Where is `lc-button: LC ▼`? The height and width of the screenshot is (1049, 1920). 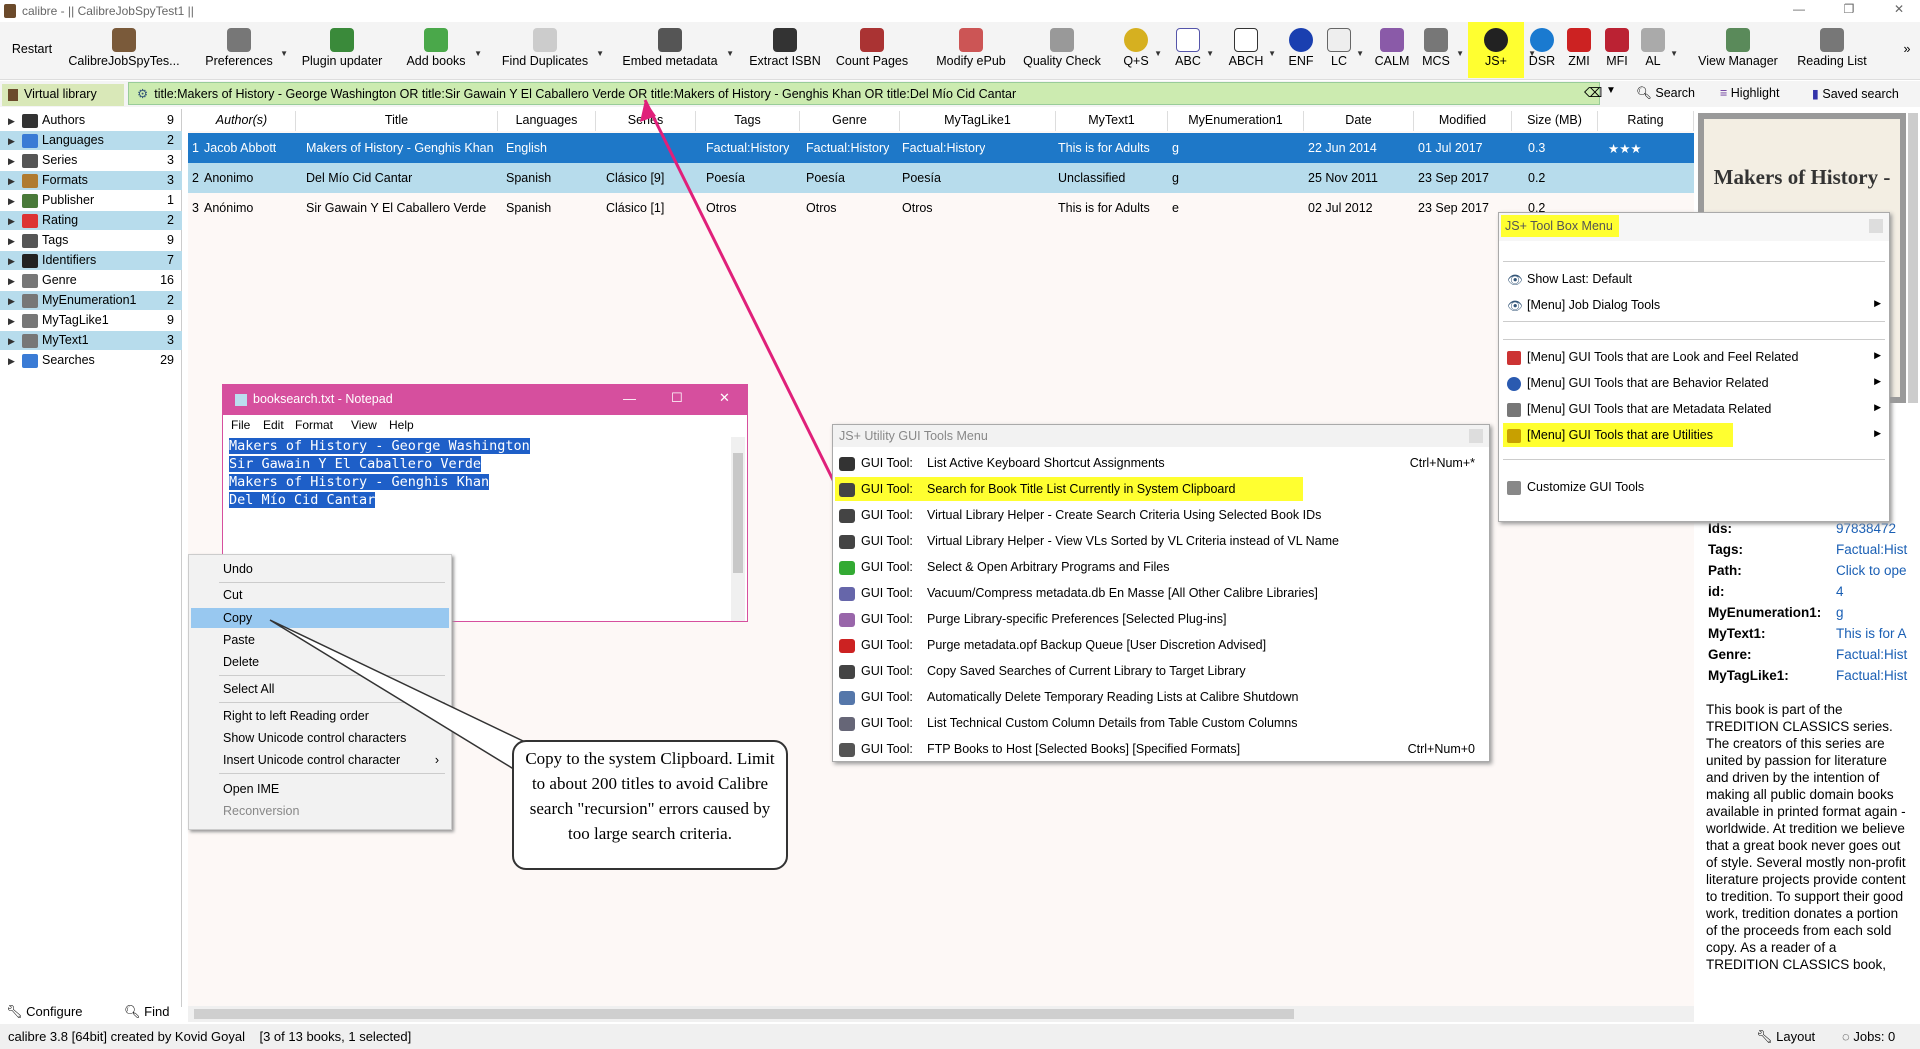
lc-button: LC ▼ is located at coordinates (1344, 50).